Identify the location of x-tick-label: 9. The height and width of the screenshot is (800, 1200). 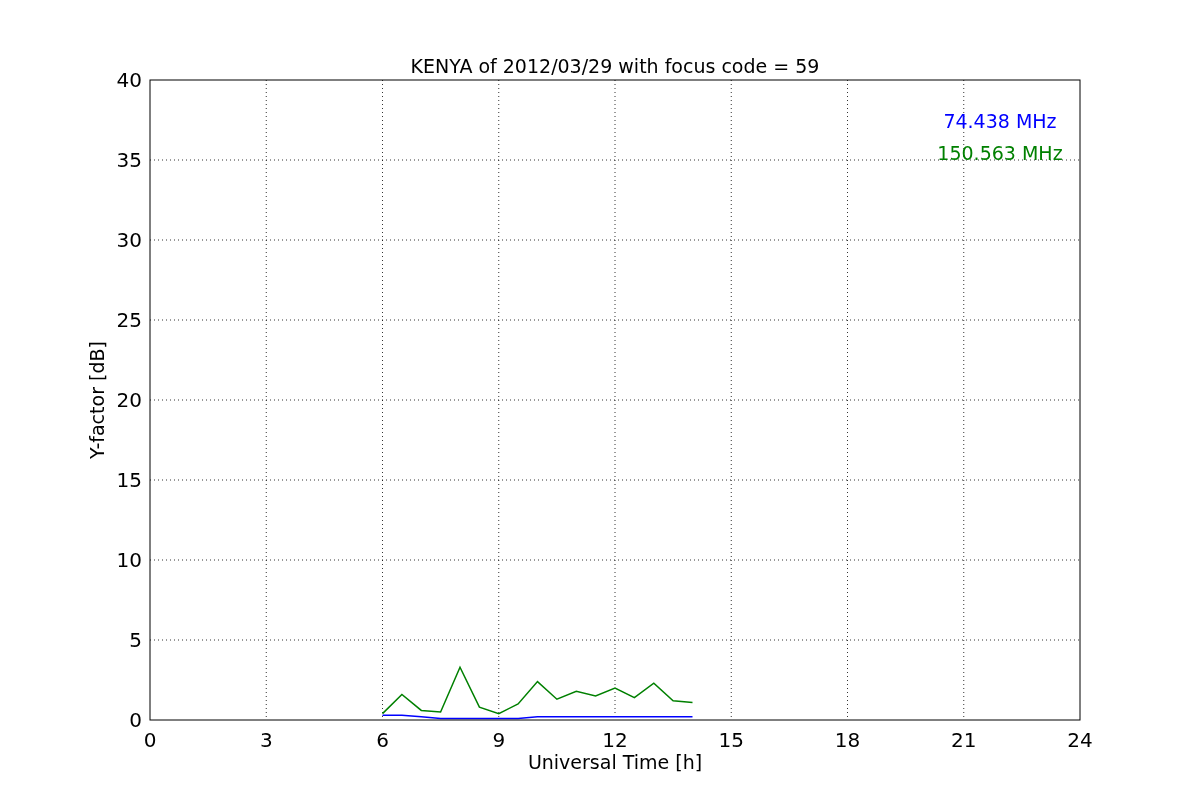
(499, 740).